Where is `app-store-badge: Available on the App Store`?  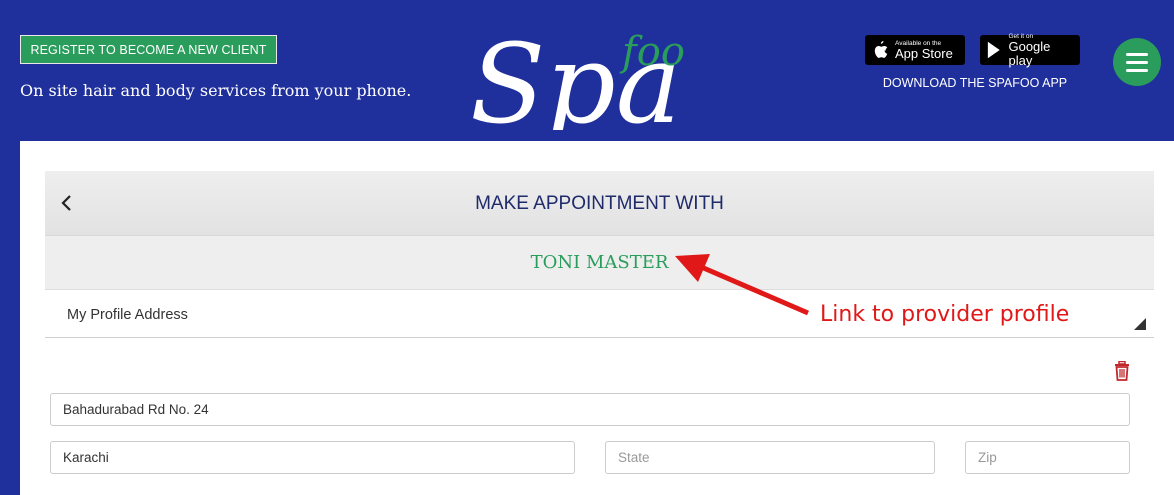 app-store-badge: Available on the App Store is located at coordinates (915, 50).